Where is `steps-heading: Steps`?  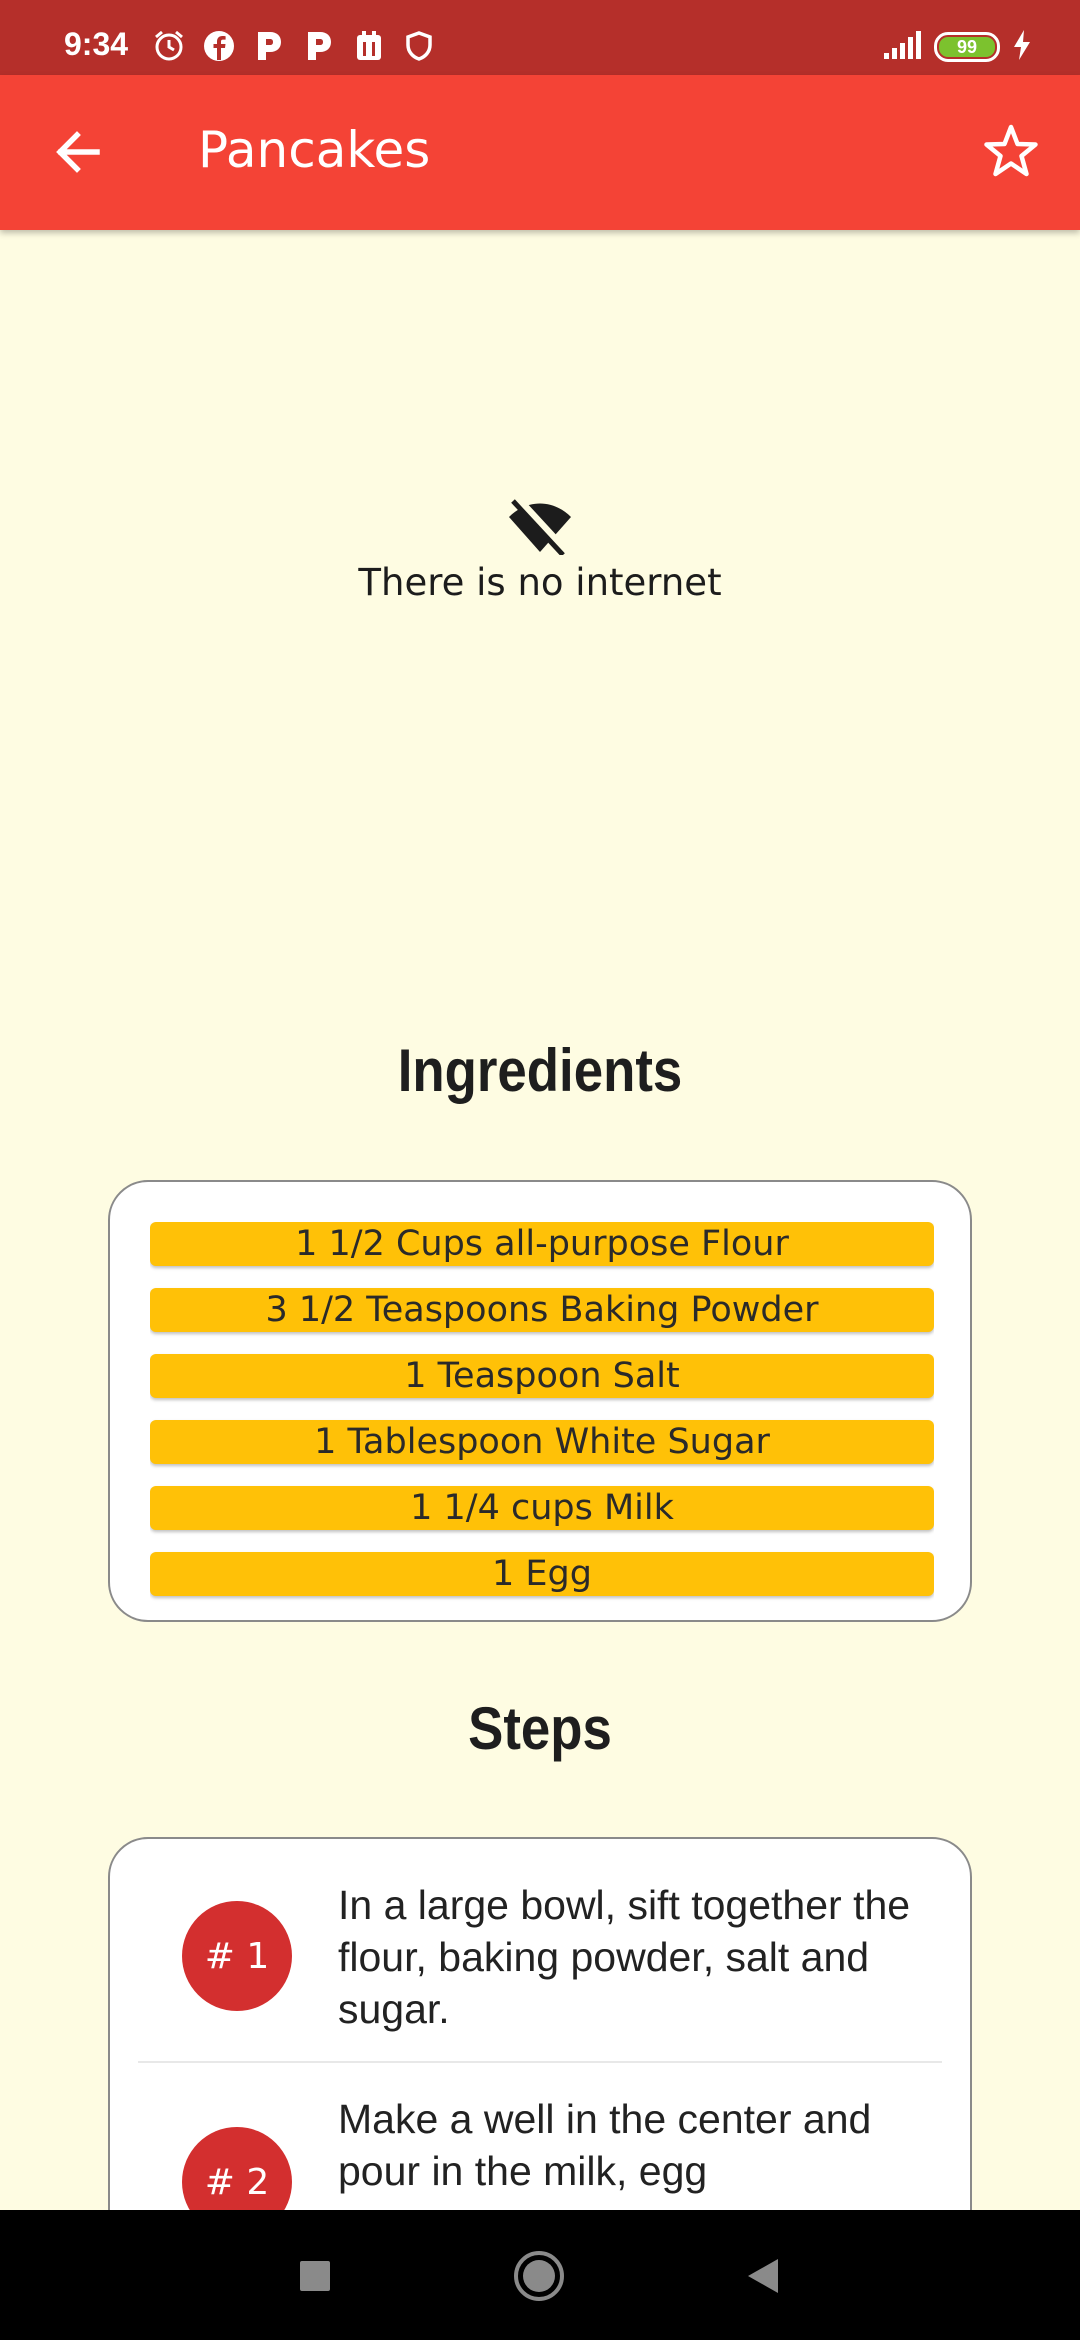
steps-heading: Steps is located at coordinates (540, 1728).